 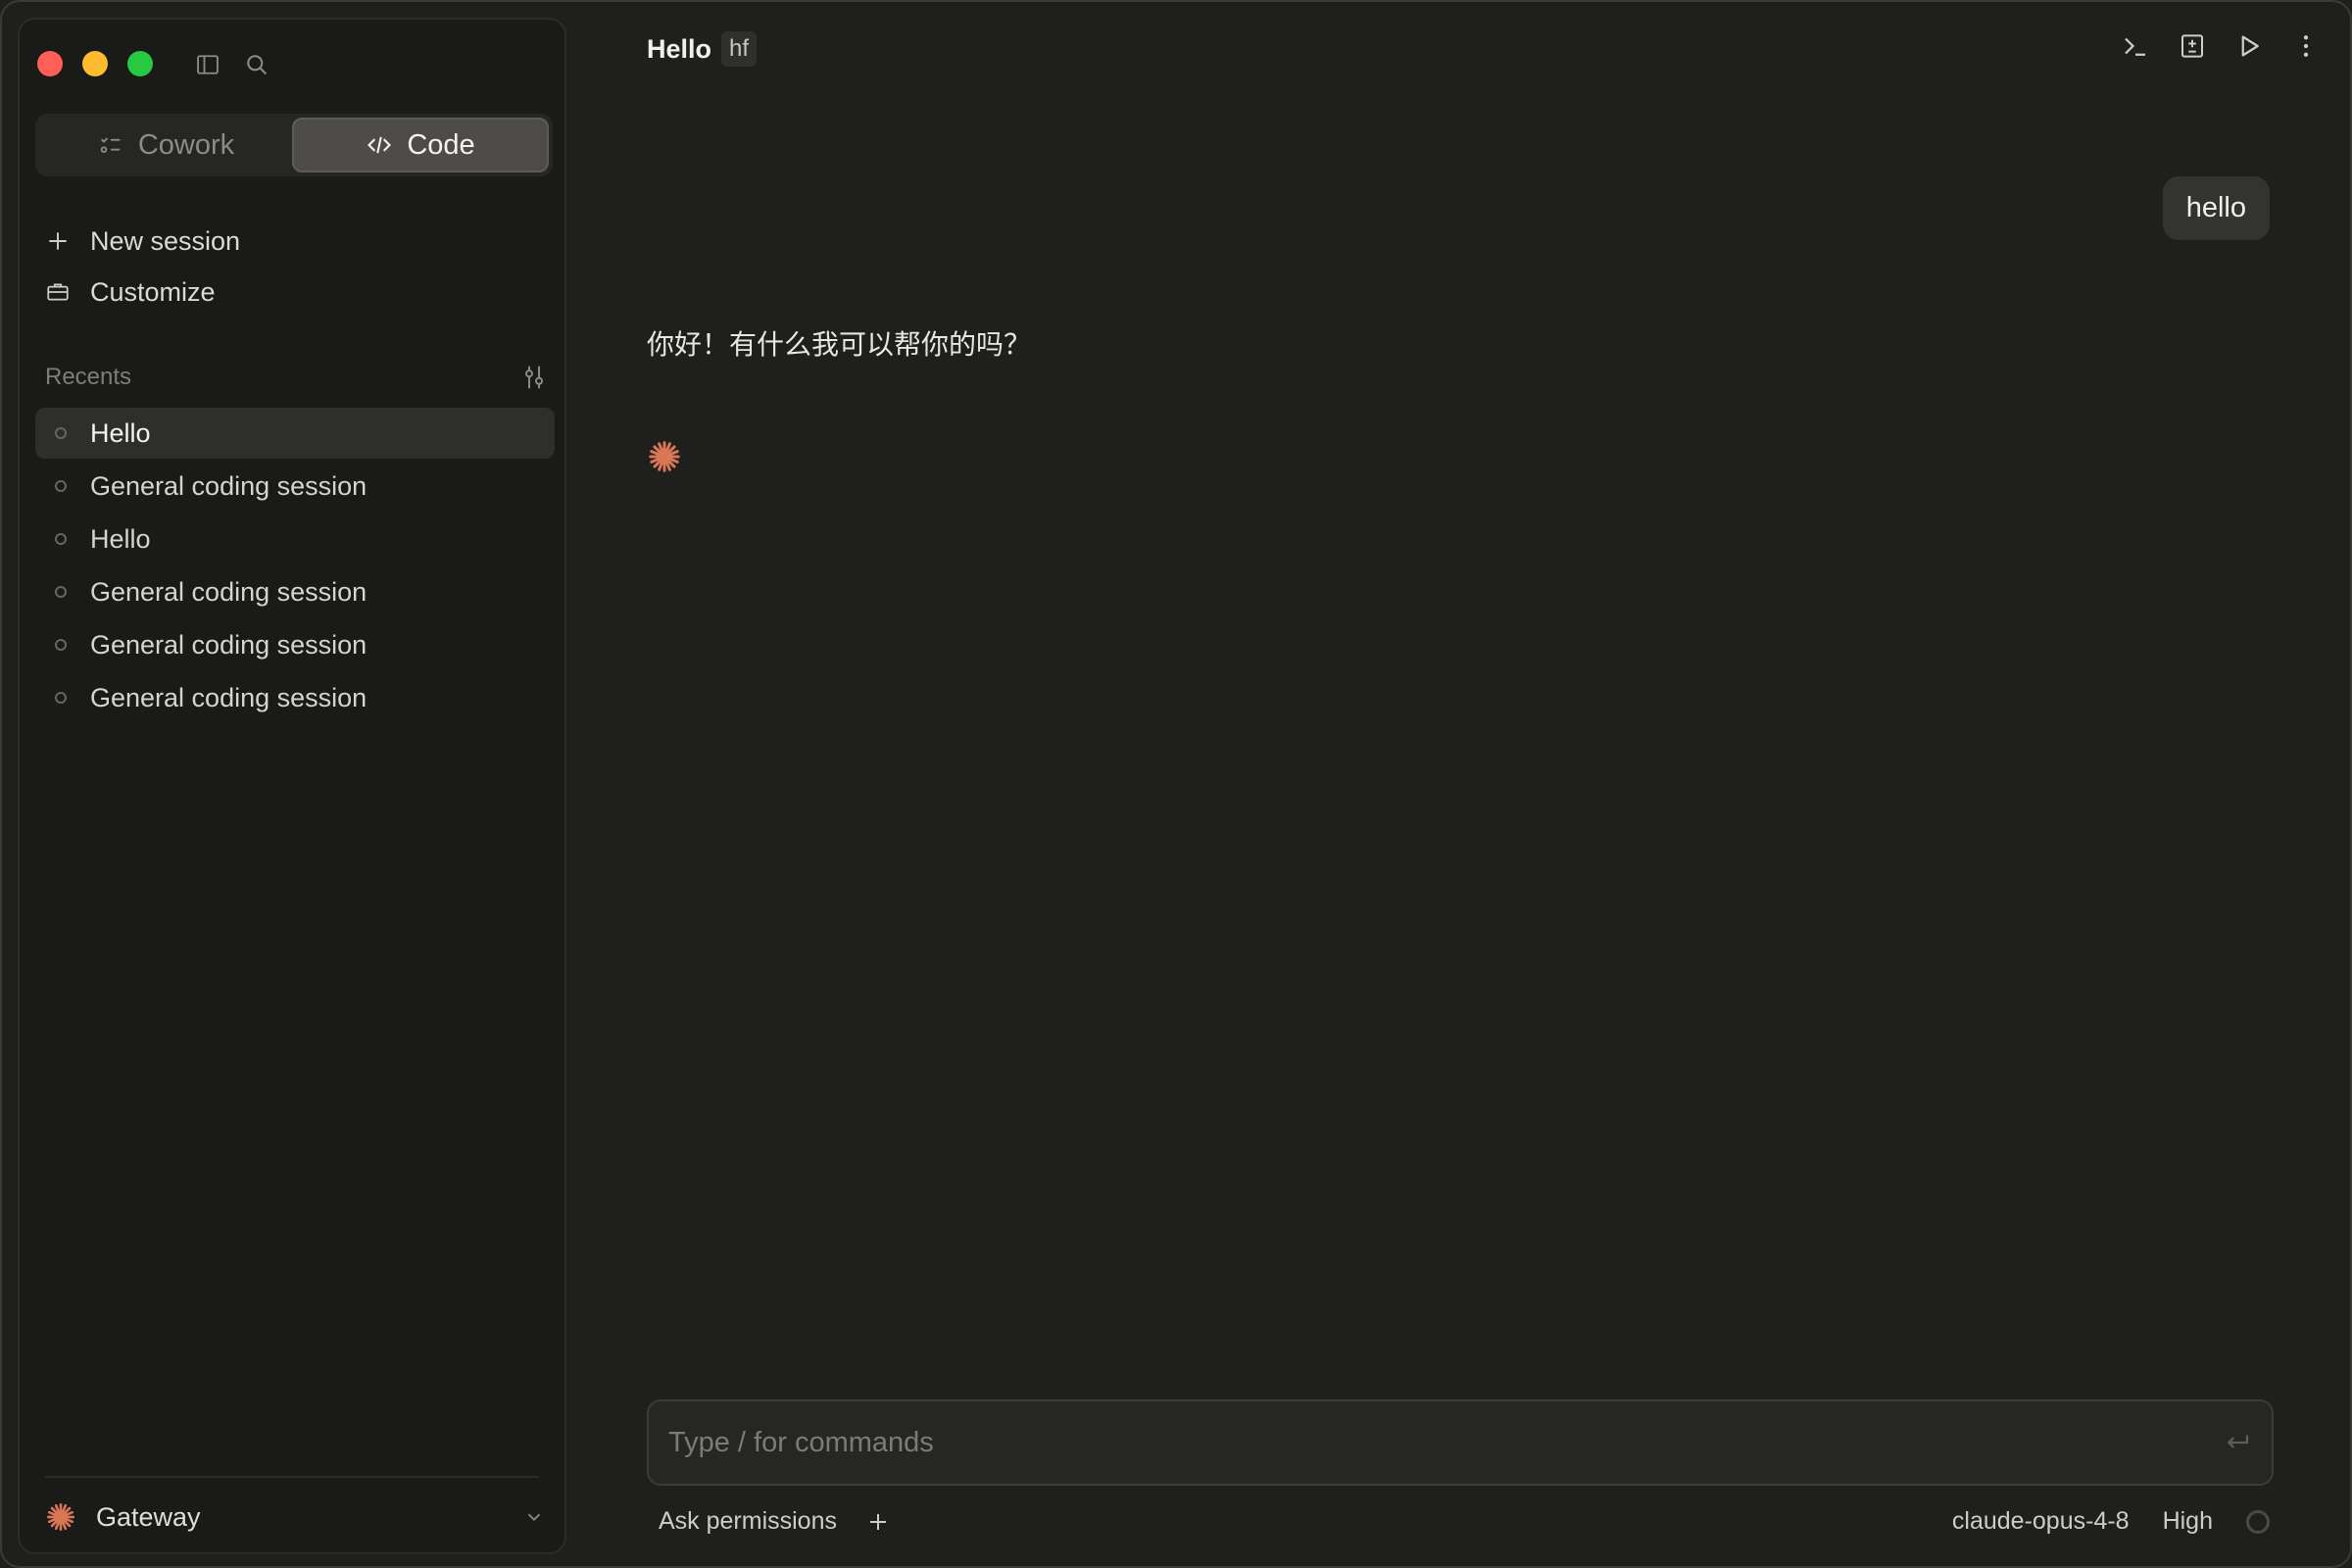 I want to click on command-input, so click(x=1445, y=1442).